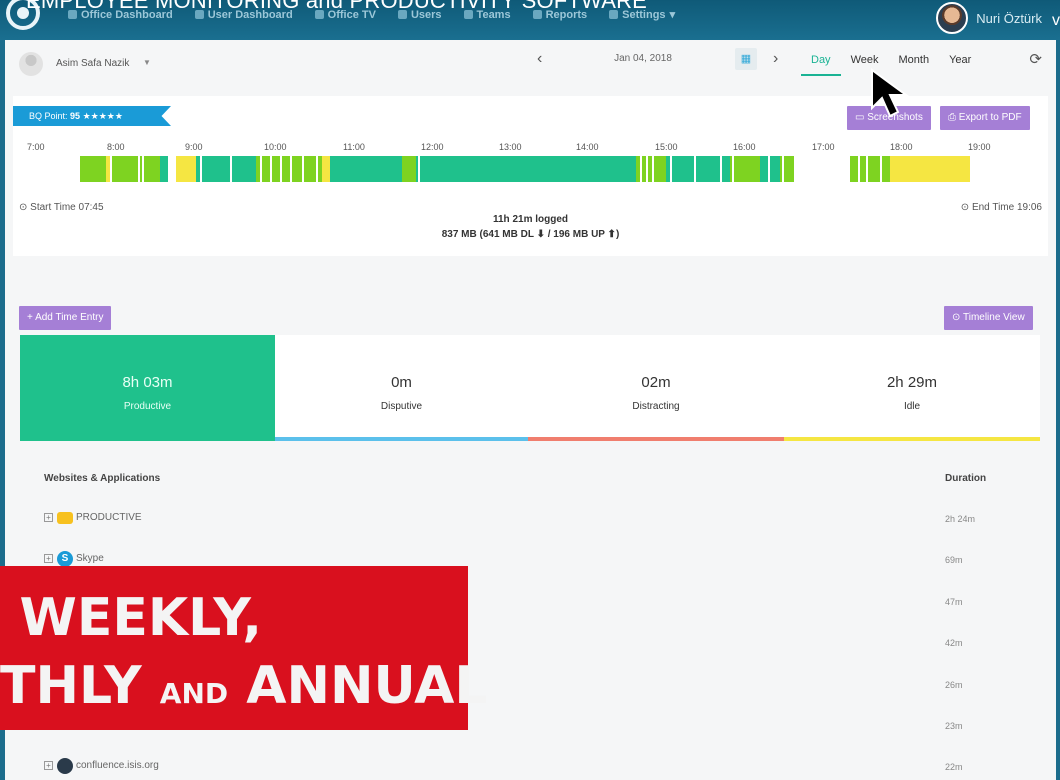  What do you see at coordinates (960, 65) in the screenshot?
I see `tab-year: Year` at bounding box center [960, 65].